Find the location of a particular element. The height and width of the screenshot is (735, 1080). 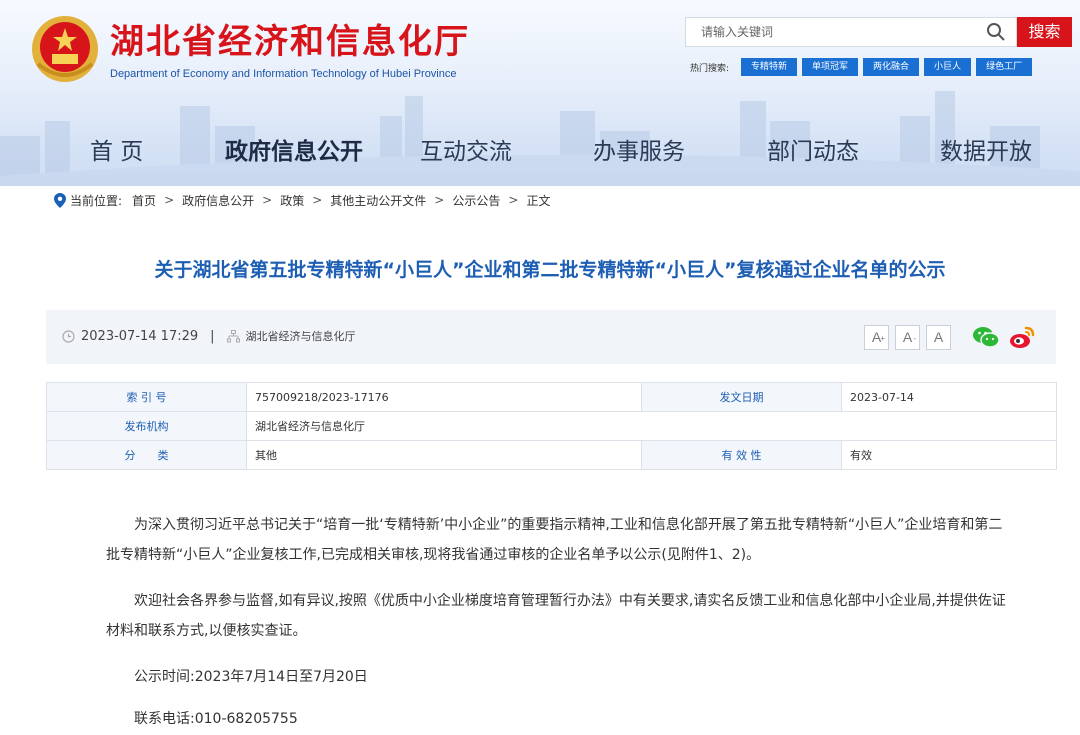

city-skyline-background is located at coordinates (540, 138).